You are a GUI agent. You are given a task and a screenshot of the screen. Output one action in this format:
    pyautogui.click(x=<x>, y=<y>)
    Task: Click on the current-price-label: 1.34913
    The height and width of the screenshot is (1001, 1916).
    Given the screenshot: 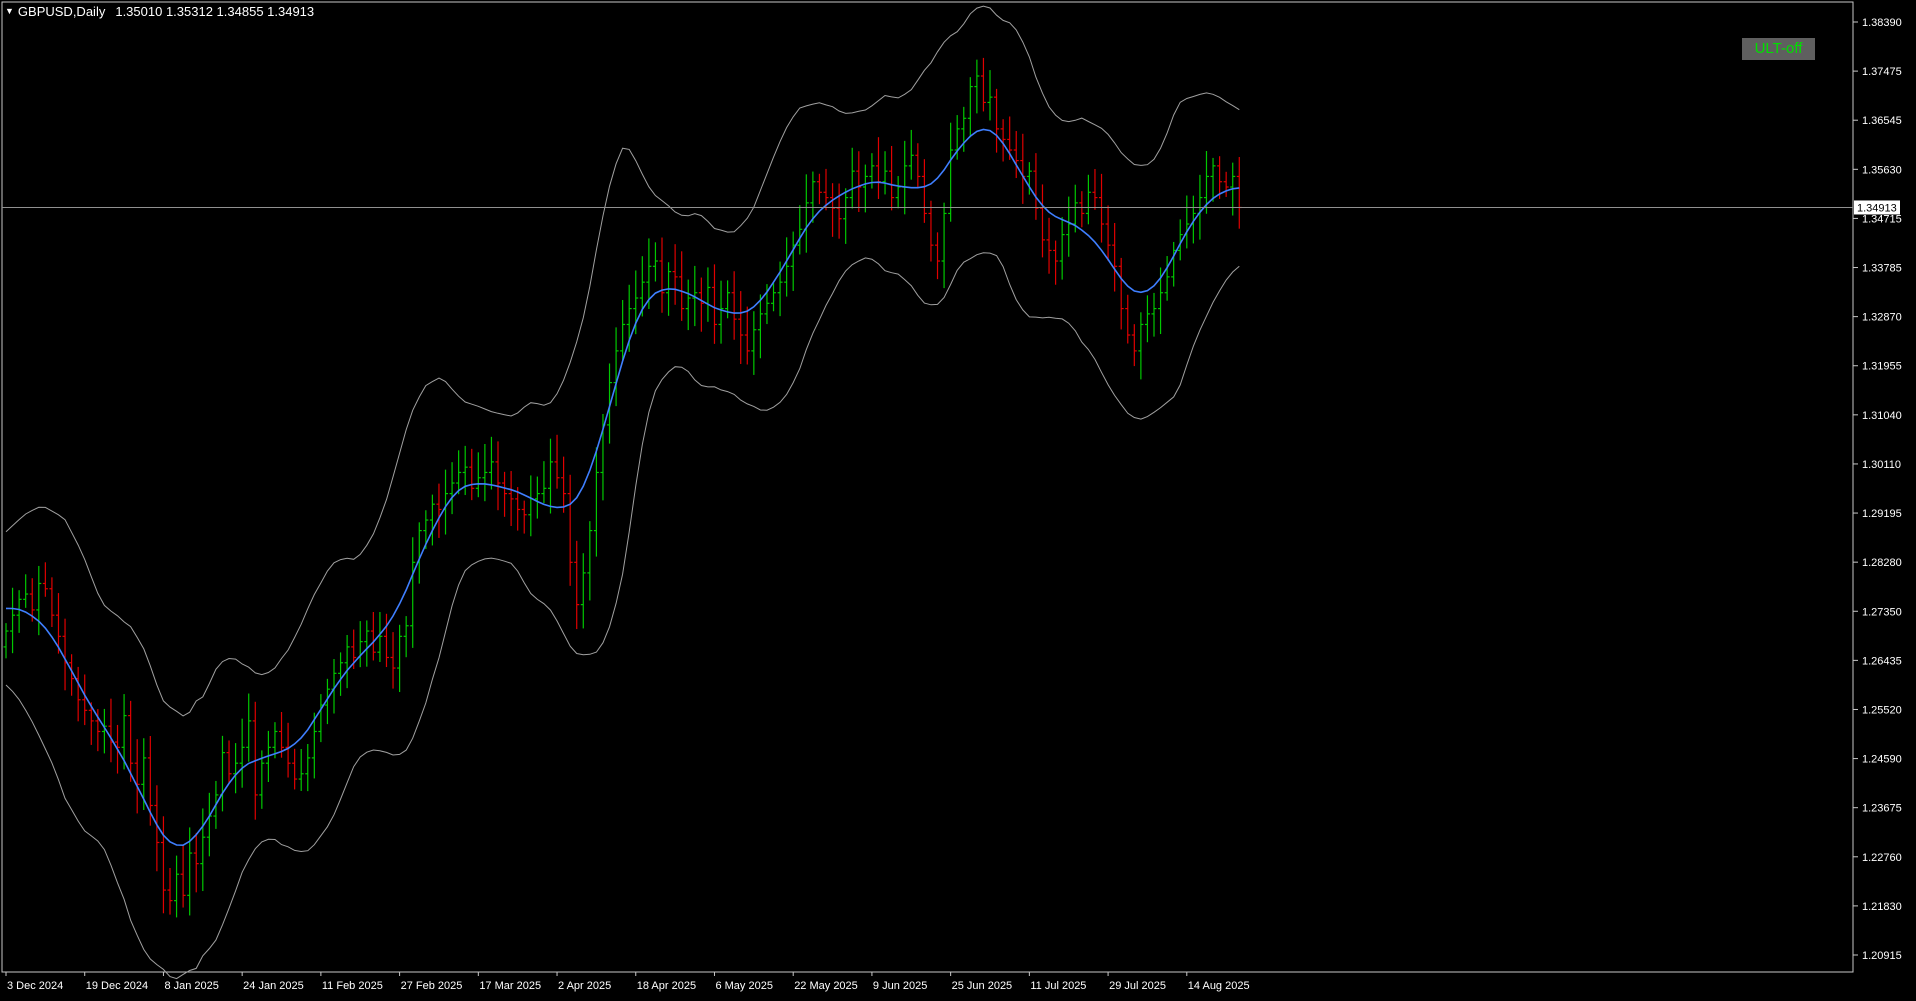 What is the action you would take?
    pyautogui.click(x=1877, y=208)
    